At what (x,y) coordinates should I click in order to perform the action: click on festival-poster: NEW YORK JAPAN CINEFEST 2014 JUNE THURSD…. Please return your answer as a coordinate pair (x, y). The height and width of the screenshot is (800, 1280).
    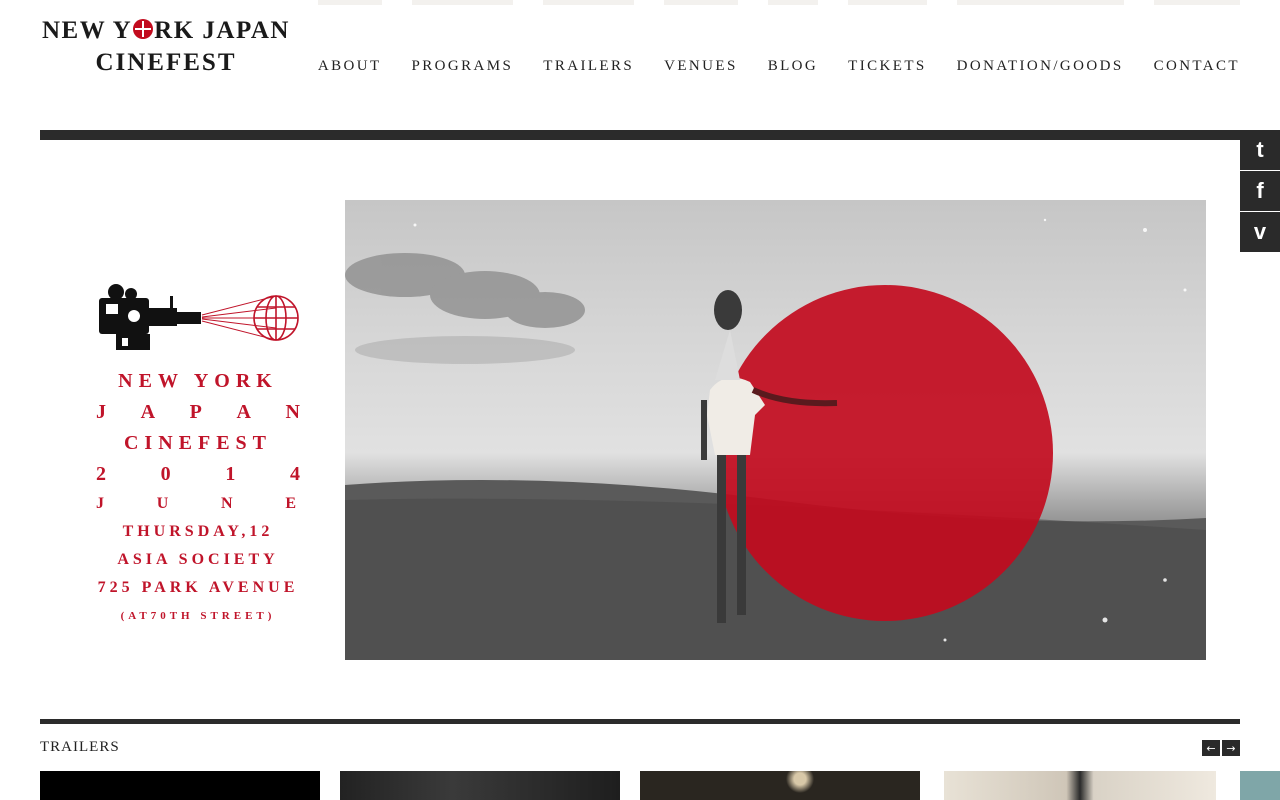
    Looking at the image, I should click on (198, 456).